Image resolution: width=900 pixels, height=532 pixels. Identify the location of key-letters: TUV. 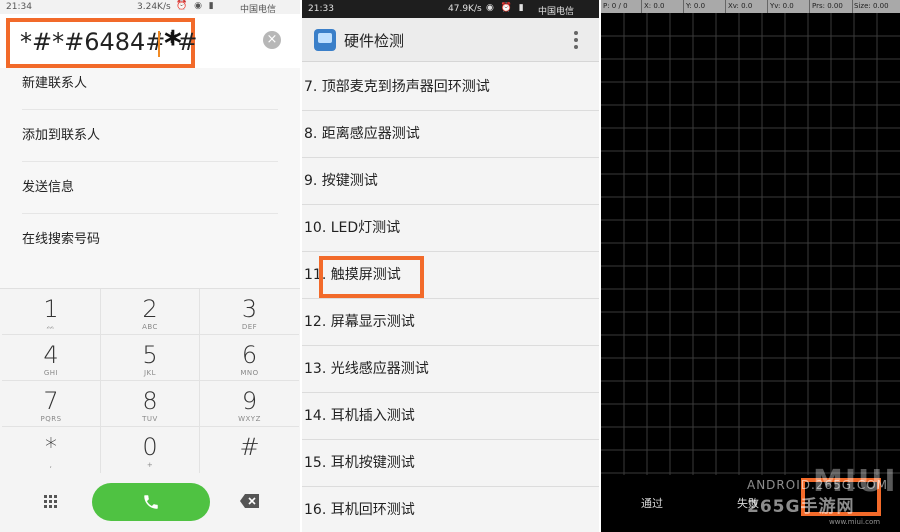
(150, 419).